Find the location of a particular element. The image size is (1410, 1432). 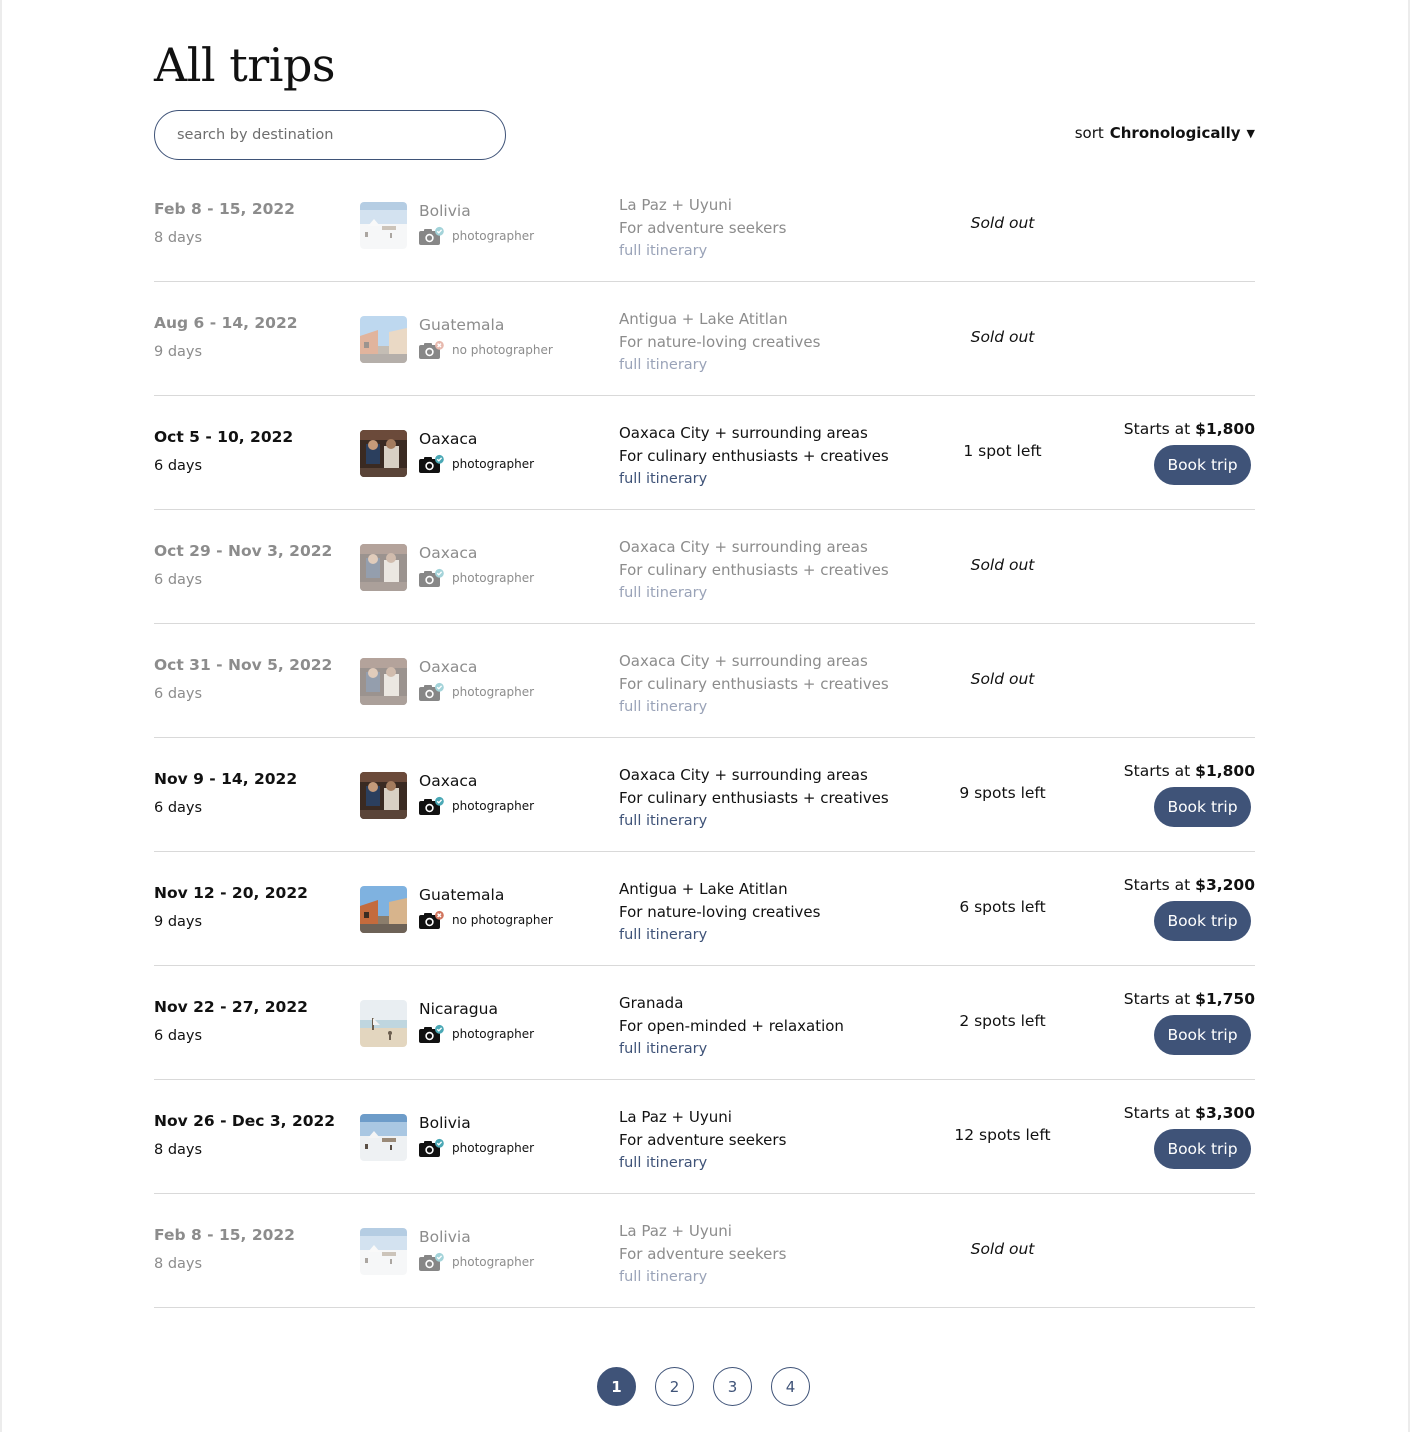

trip-dates: Nov 9 - 14, 2022 is located at coordinates (226, 779).